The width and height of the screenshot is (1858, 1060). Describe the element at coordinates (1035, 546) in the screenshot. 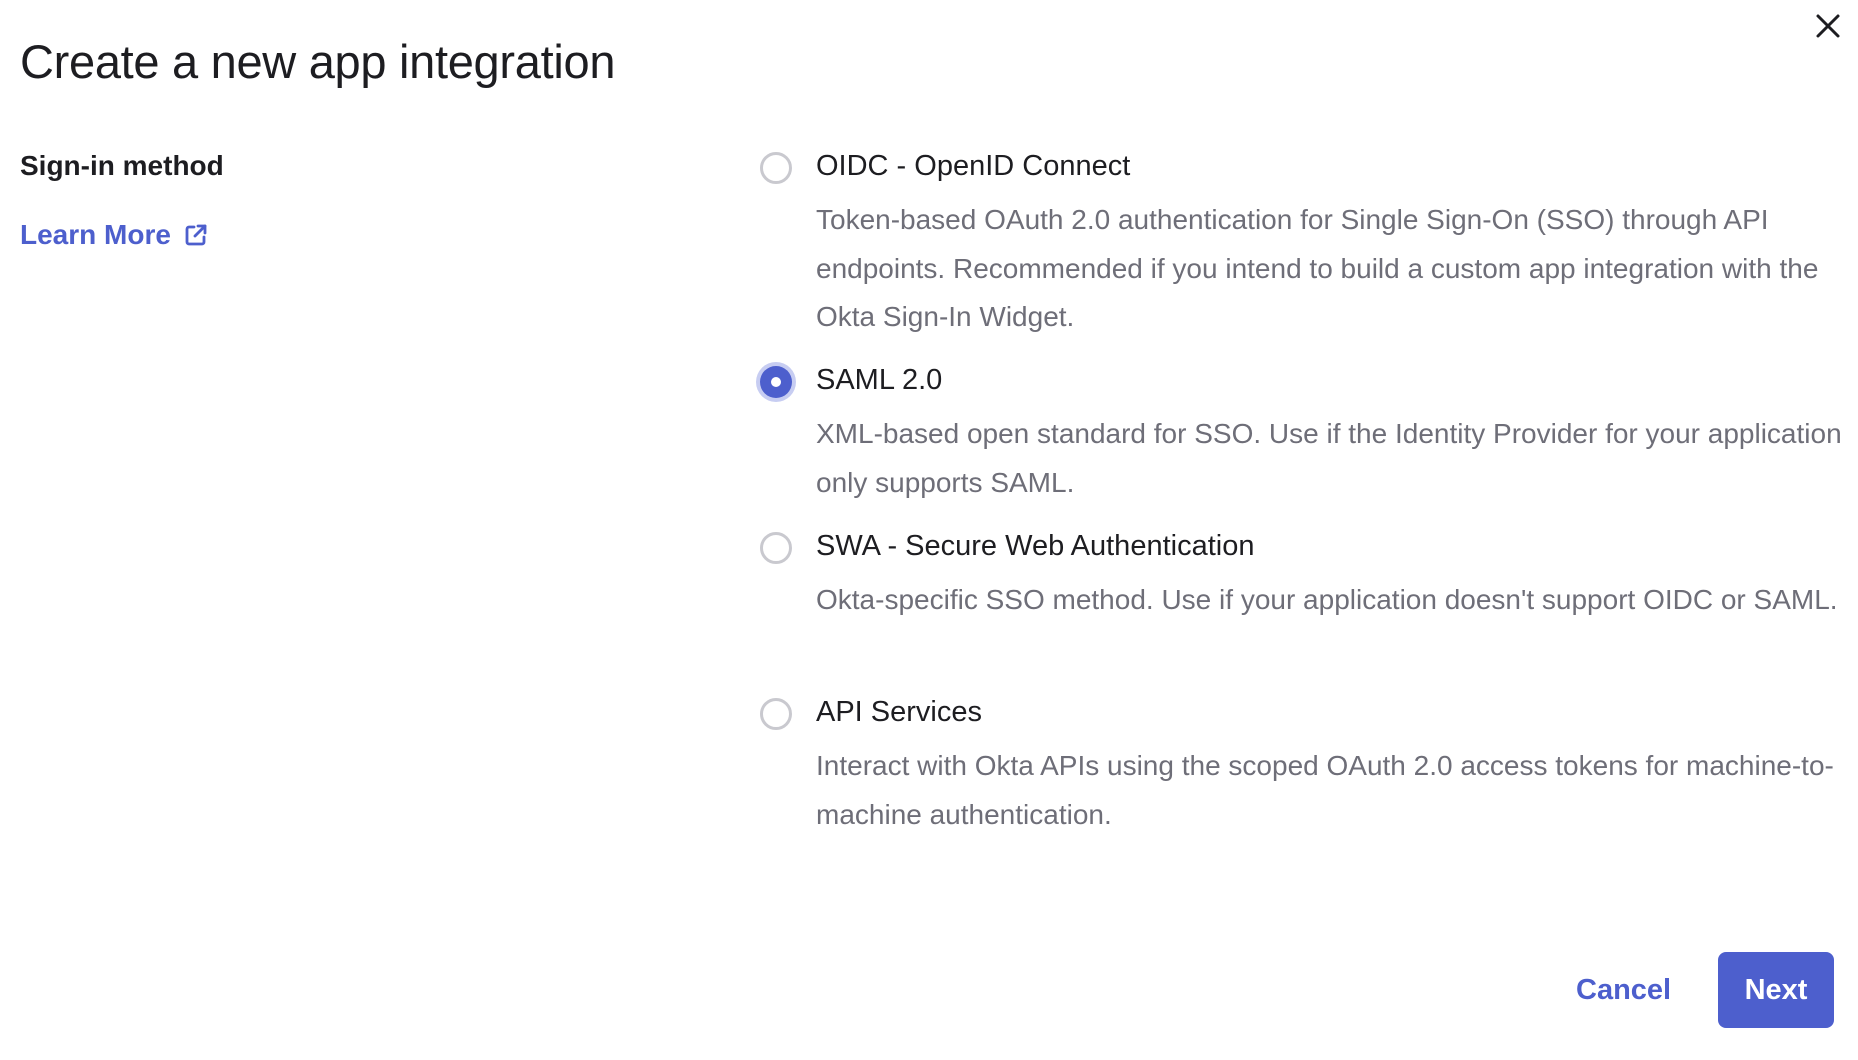

I see `option-swa-label: SWA - Secure Web Authentication` at that location.